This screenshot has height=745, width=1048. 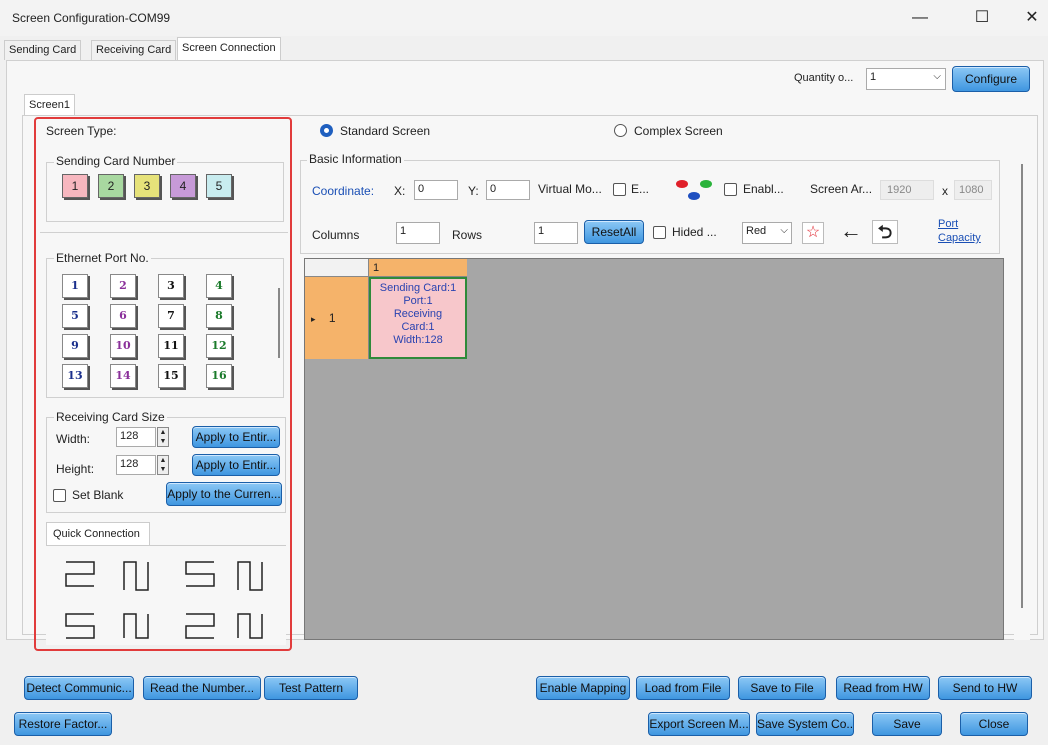 What do you see at coordinates (991, 79) in the screenshot?
I see `configure-button: Configure` at bounding box center [991, 79].